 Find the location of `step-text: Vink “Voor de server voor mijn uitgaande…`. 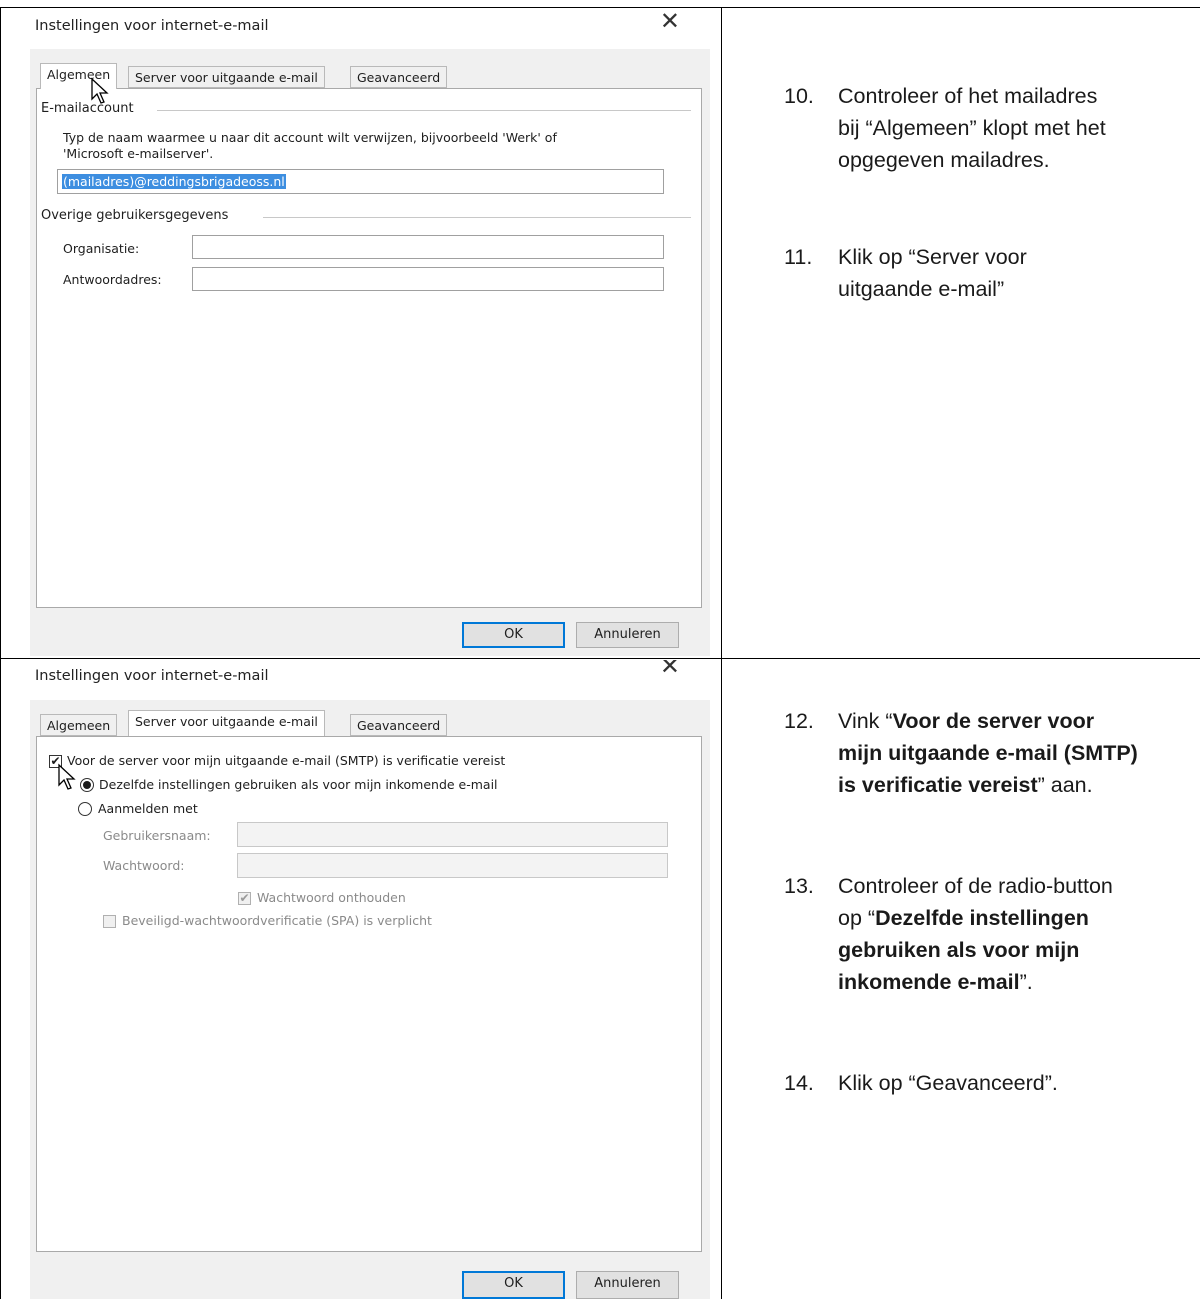

step-text: Vink “Voor de server voor mijn uitgaande… is located at coordinates (988, 753).